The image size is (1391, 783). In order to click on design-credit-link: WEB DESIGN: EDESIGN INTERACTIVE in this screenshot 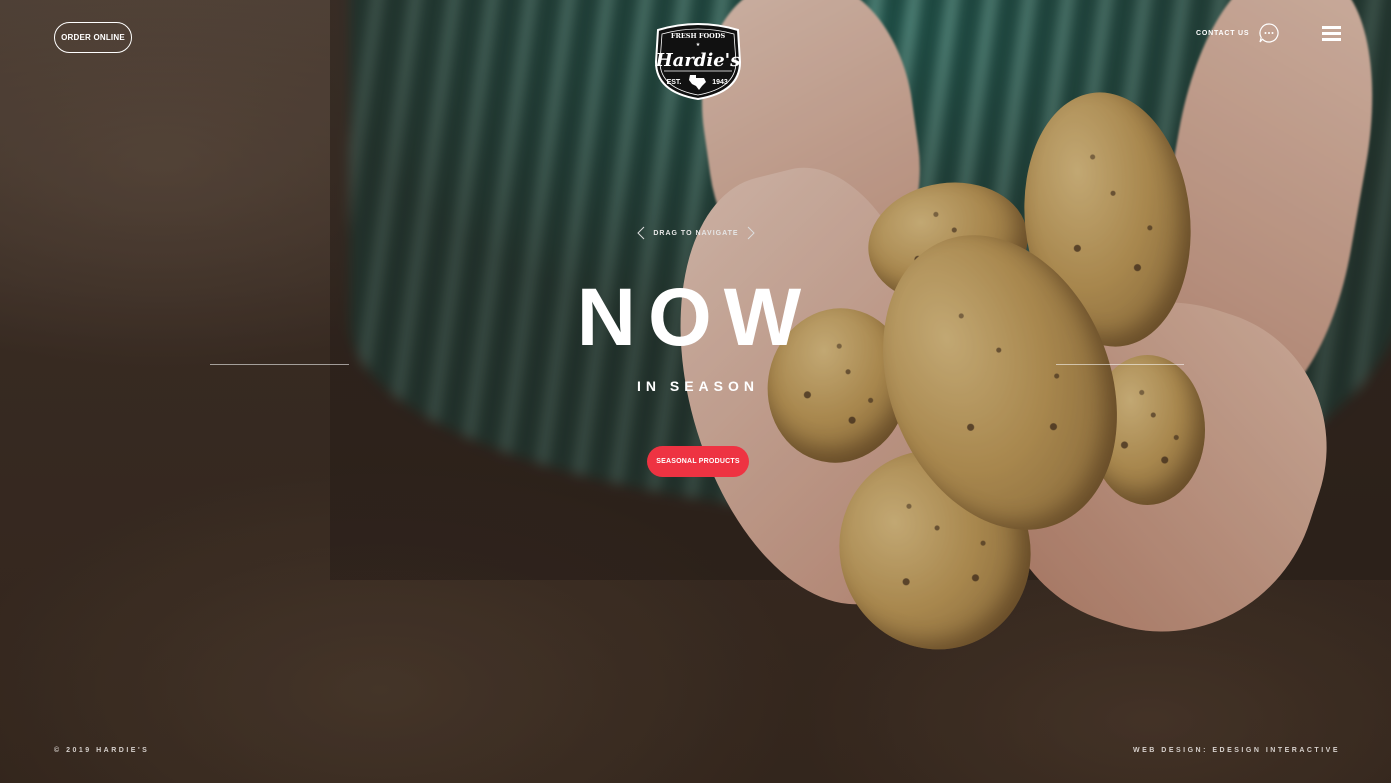, I will do `click(1236, 750)`.